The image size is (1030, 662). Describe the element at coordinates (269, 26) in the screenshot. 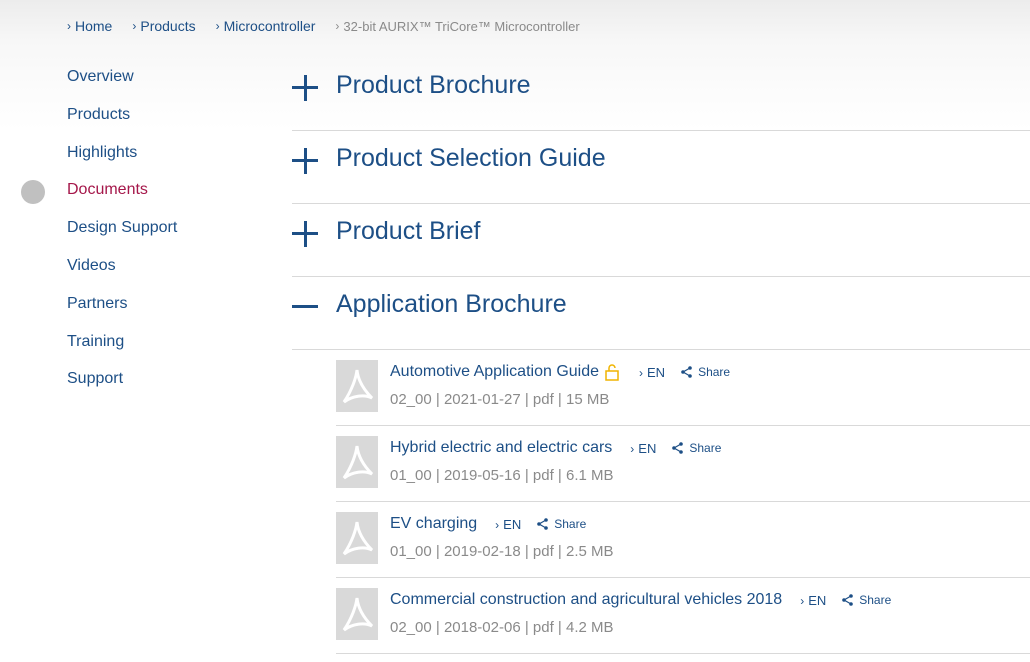

I see `breadcrumb-label: Microcontroller` at that location.